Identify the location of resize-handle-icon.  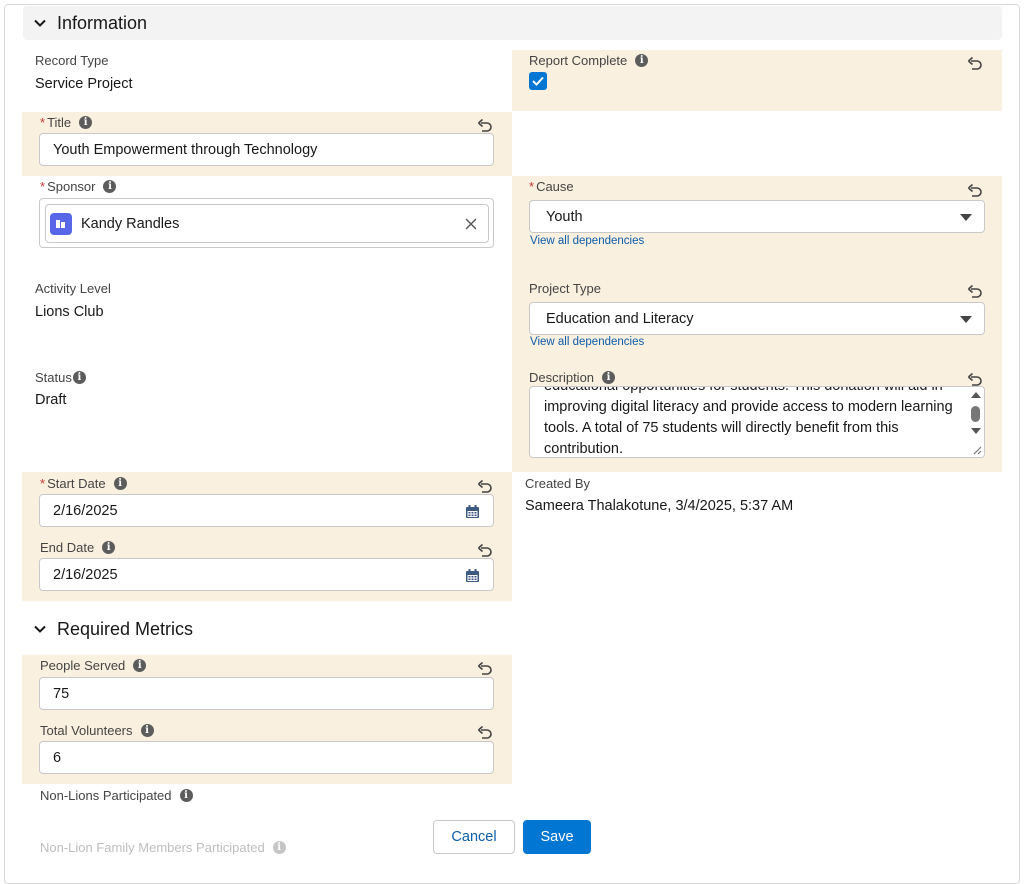
(976, 449).